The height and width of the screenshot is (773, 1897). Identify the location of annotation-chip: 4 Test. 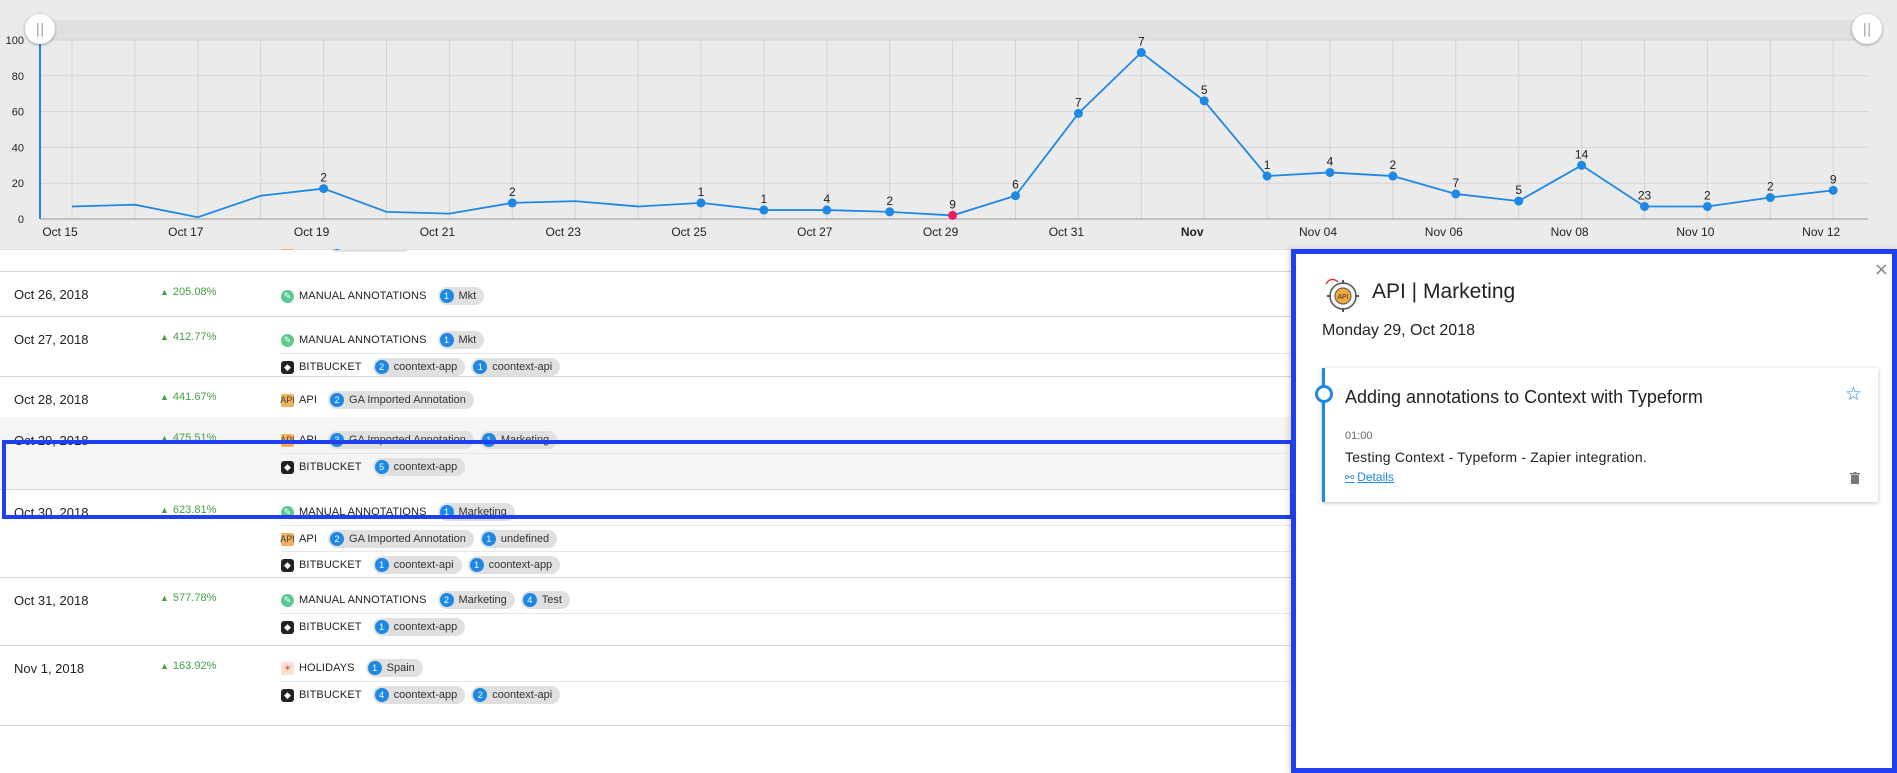
(545, 600).